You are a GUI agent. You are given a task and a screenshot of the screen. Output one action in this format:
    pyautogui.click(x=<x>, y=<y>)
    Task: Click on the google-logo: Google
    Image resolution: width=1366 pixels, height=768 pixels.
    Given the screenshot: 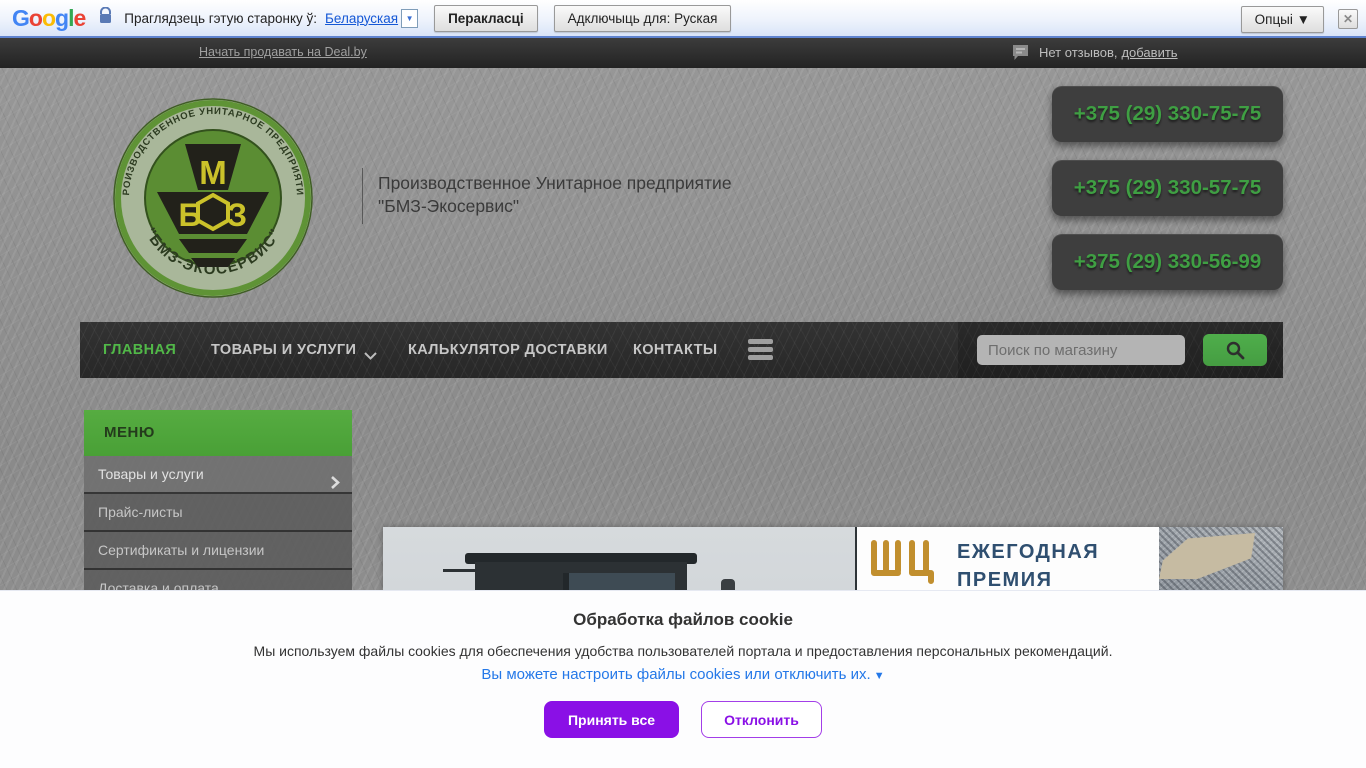 What is the action you would take?
    pyautogui.click(x=49, y=18)
    